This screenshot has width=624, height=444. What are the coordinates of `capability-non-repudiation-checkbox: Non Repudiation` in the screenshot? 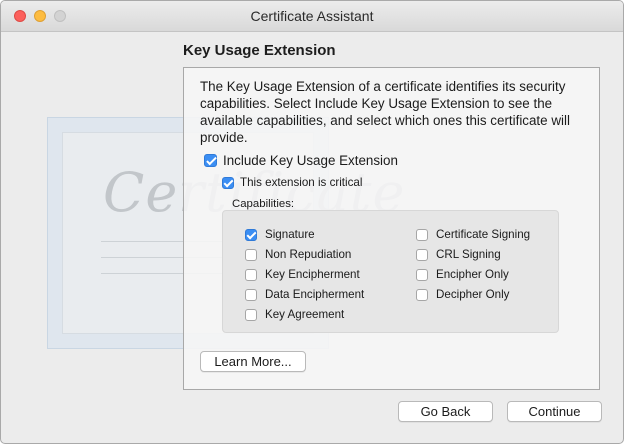 It's located at (298, 254).